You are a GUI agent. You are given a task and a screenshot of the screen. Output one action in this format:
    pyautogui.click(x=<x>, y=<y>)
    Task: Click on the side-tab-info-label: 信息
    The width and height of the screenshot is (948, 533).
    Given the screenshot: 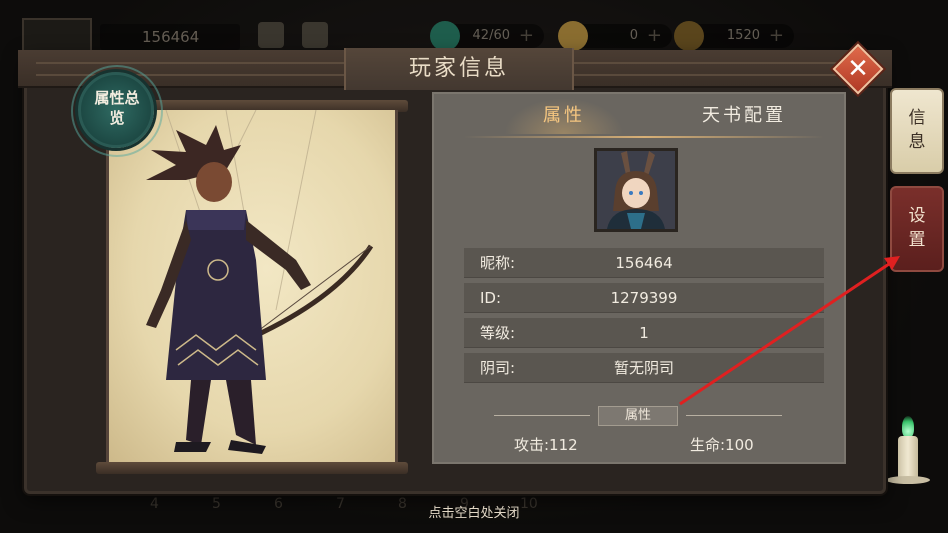 What is the action you would take?
    pyautogui.click(x=917, y=130)
    